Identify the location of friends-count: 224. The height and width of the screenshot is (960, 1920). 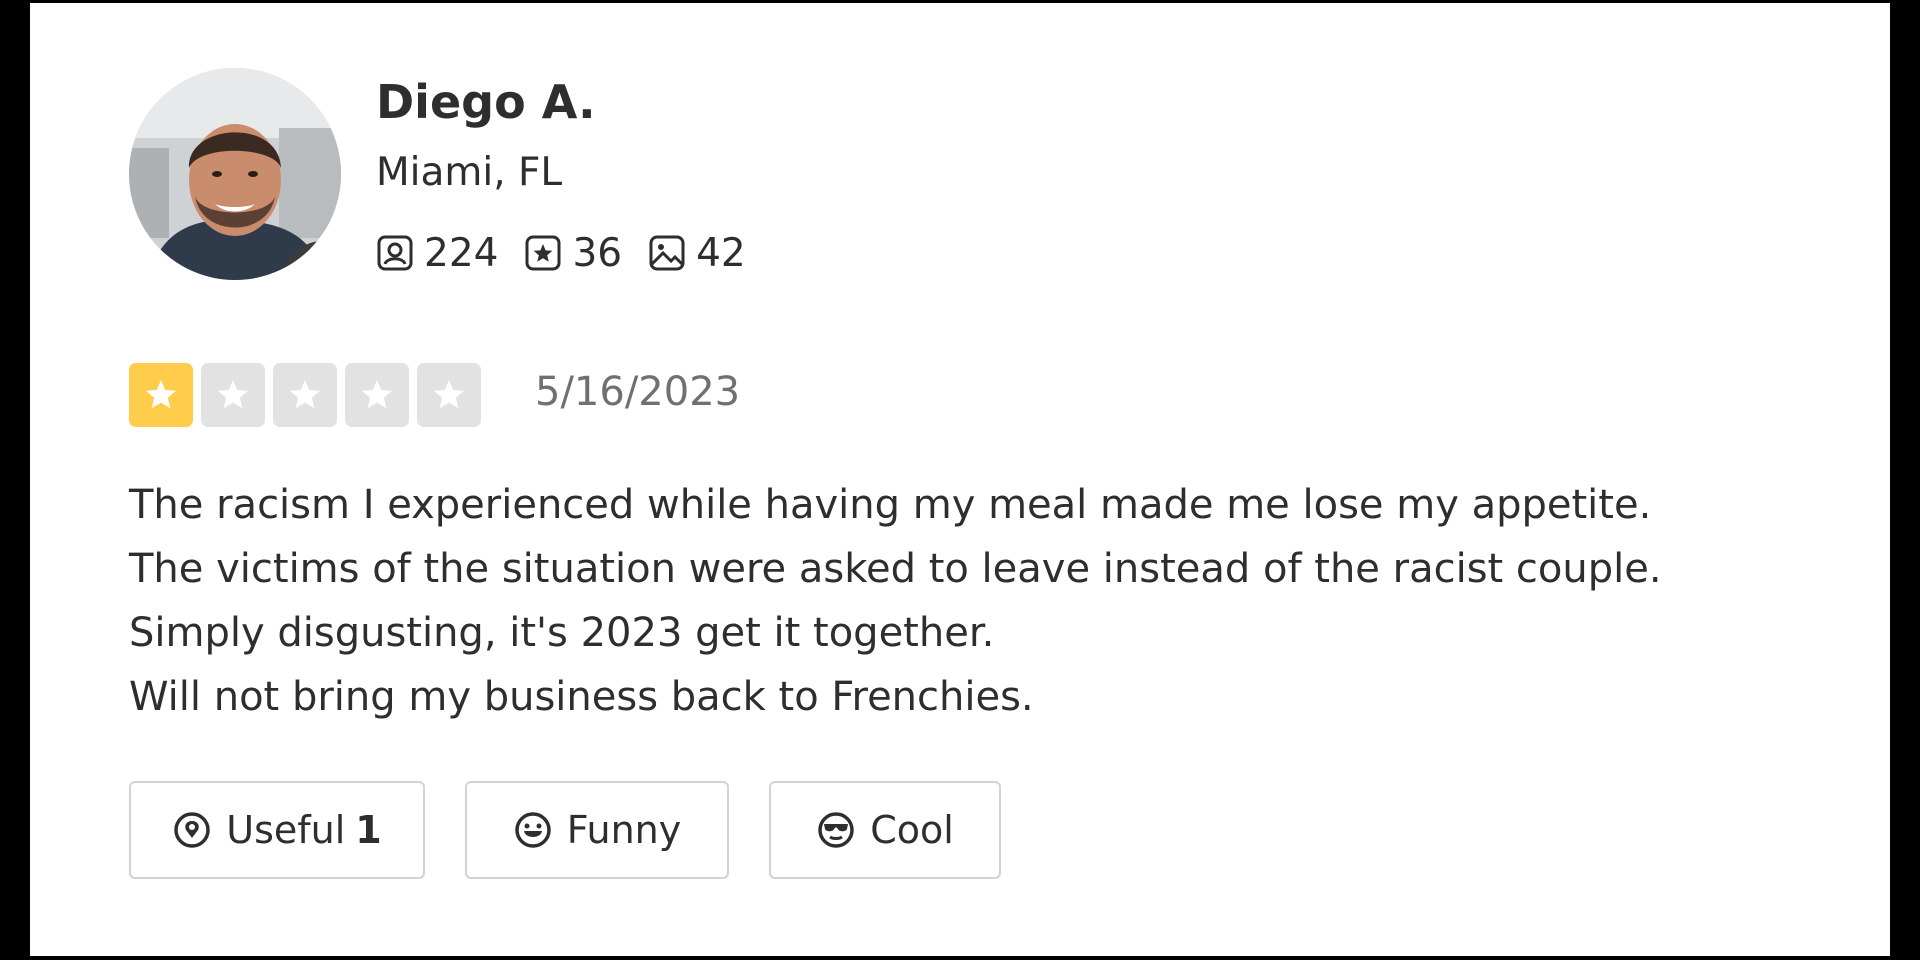
(461, 253).